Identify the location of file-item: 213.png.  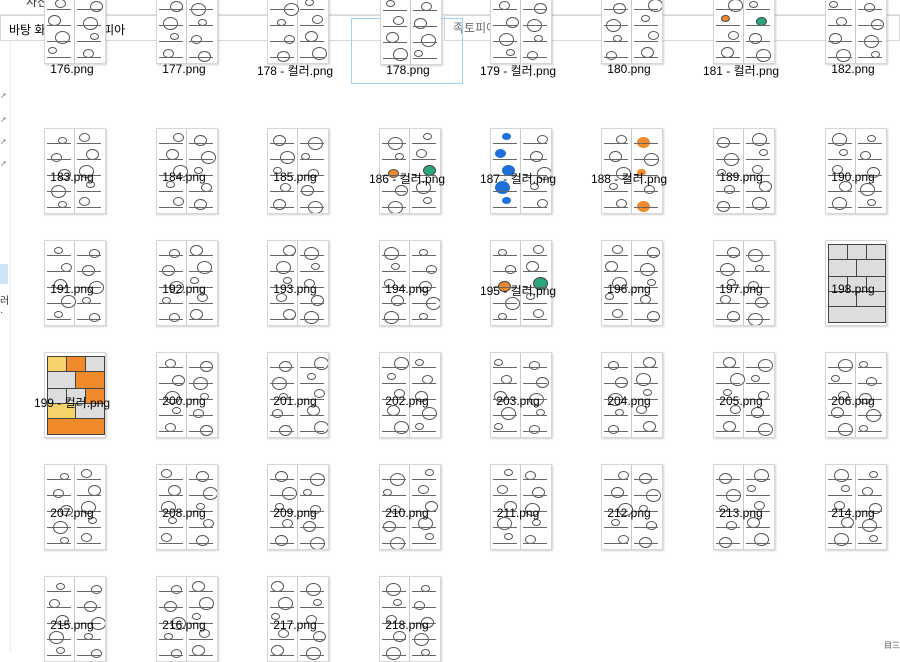
(741, 485).